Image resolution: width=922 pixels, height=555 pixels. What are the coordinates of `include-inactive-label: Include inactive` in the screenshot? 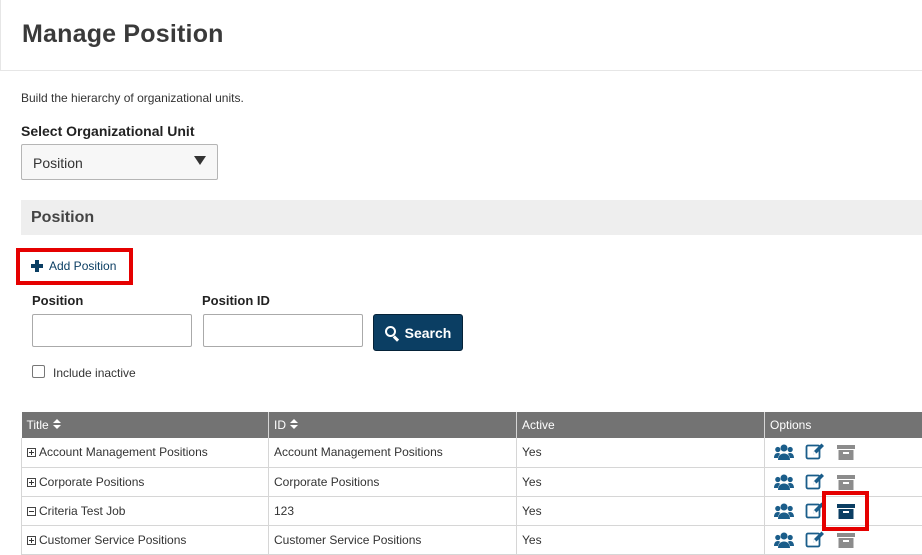 It's located at (94, 373).